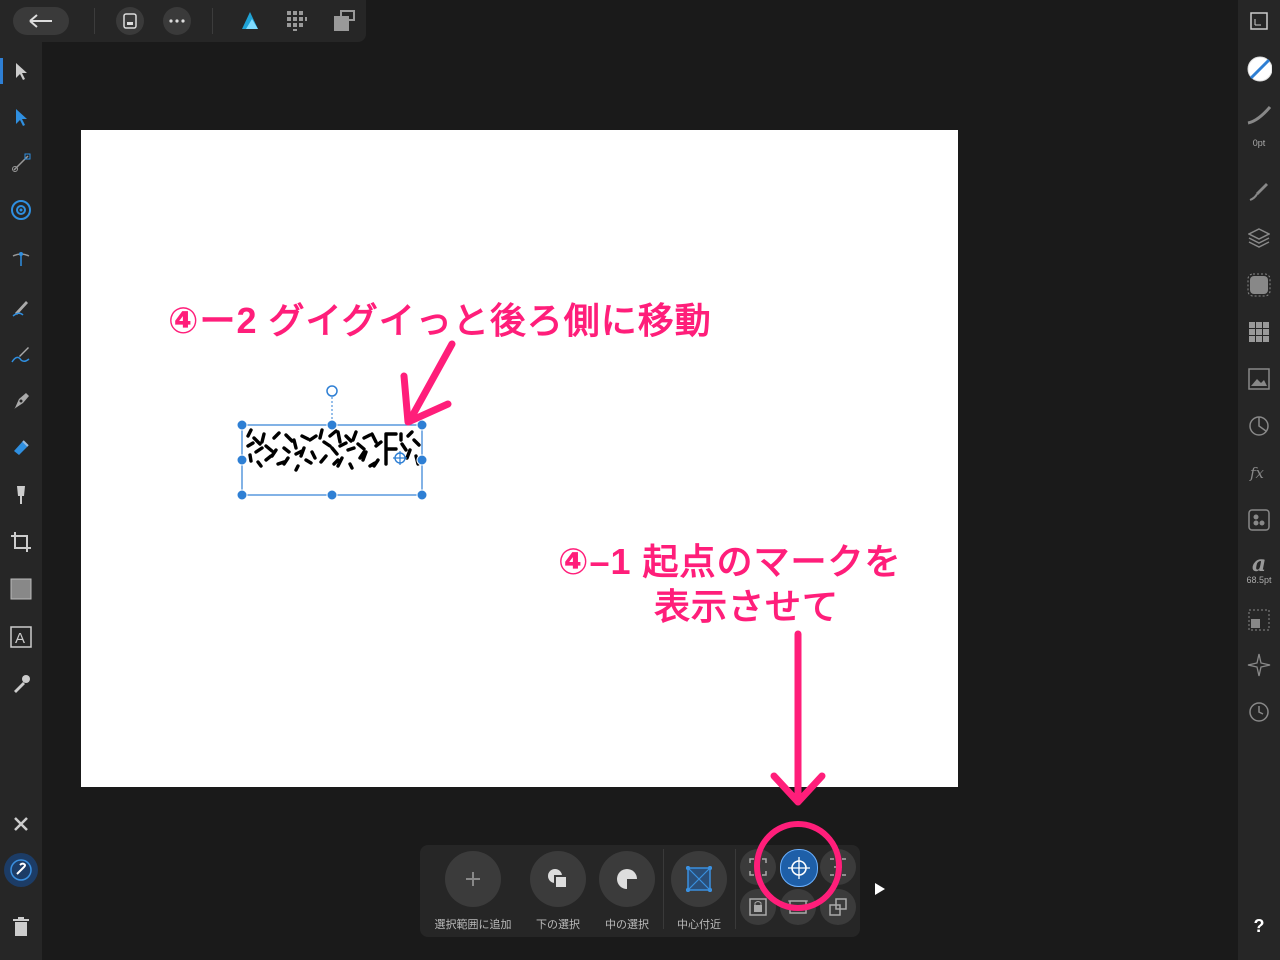  I want to click on layers-button, so click(1259, 238).